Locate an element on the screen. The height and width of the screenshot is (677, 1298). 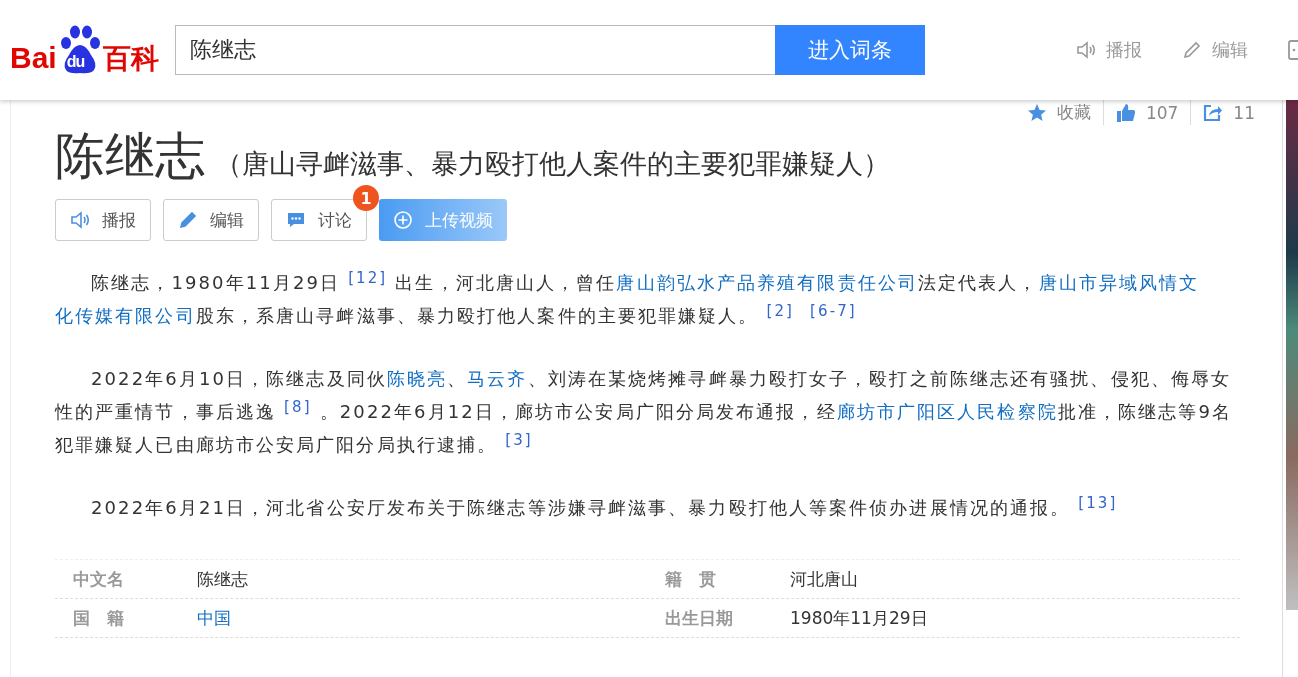
citation-link: [8] is located at coordinates (298, 407).